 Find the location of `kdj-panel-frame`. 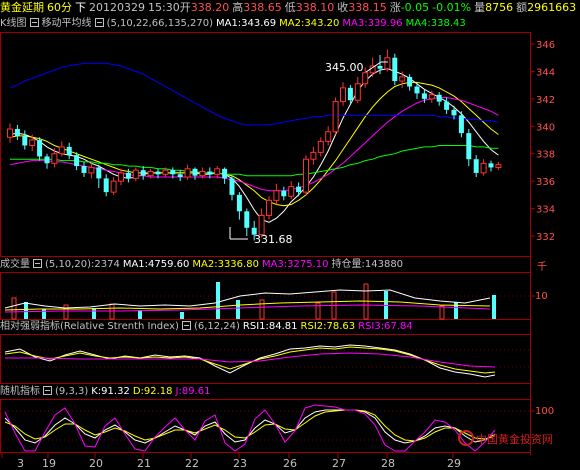

kdj-panel-frame is located at coordinates (265, 426).